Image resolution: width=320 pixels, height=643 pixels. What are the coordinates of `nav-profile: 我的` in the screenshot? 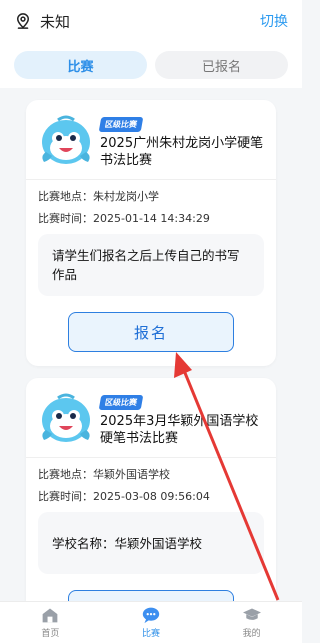 It's located at (252, 622).